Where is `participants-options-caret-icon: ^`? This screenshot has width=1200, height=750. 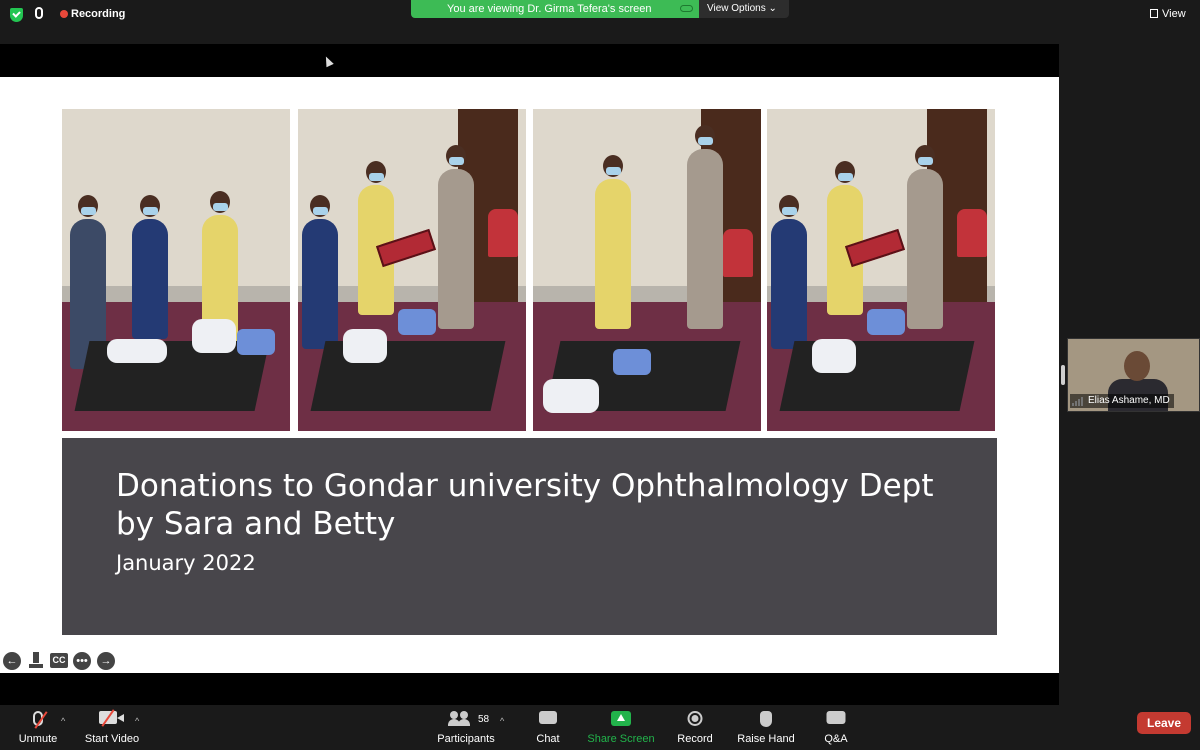 participants-options-caret-icon: ^ is located at coordinates (502, 721).